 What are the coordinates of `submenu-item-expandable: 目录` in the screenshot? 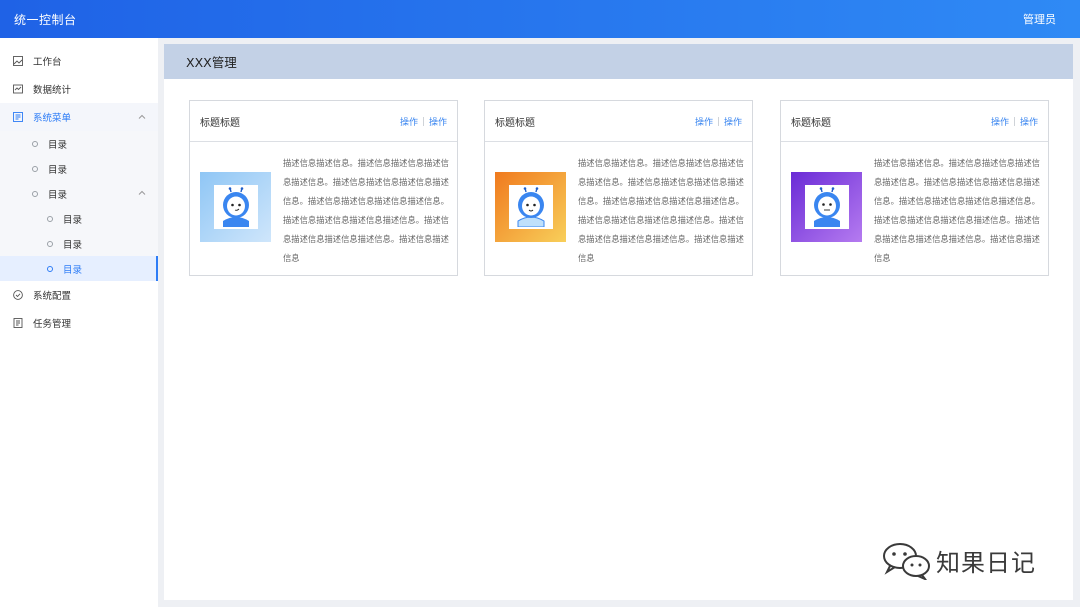 It's located at (79, 193).